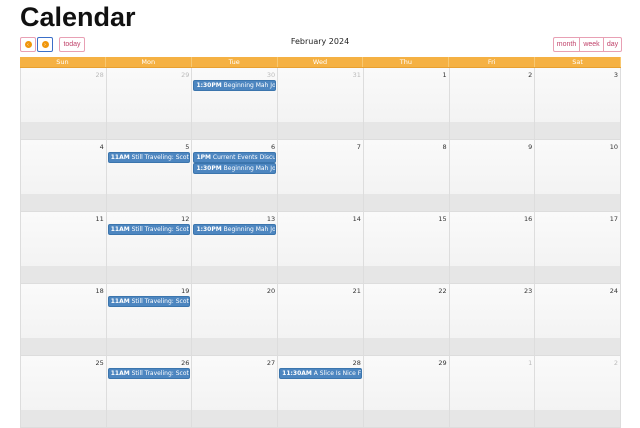 This screenshot has width=640, height=428. What do you see at coordinates (406, 176) in the screenshot?
I see `day-cell: 8` at bounding box center [406, 176].